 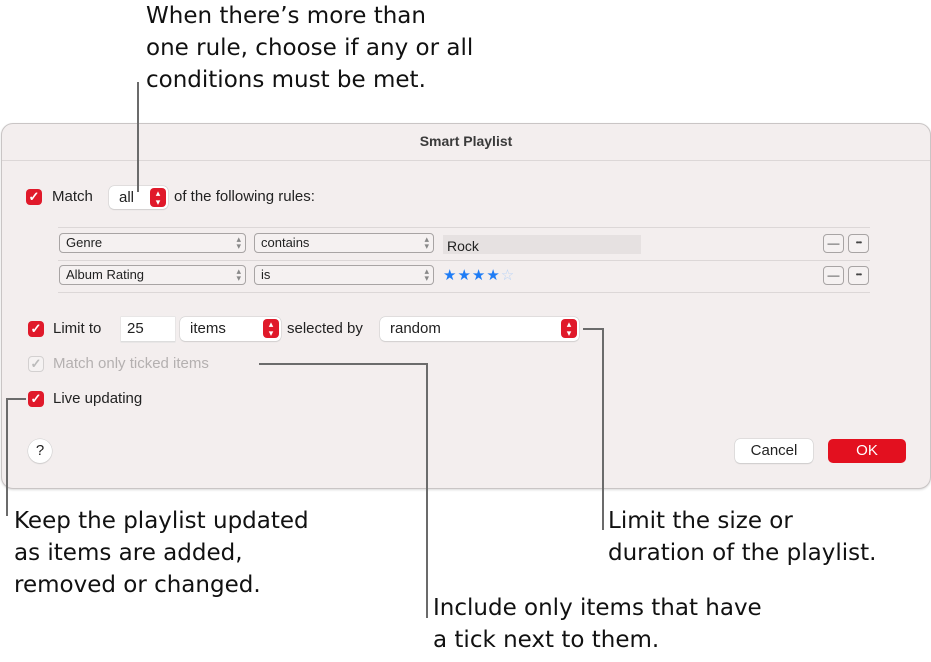 I want to click on leader-line-ticked-v, so click(x=427, y=490).